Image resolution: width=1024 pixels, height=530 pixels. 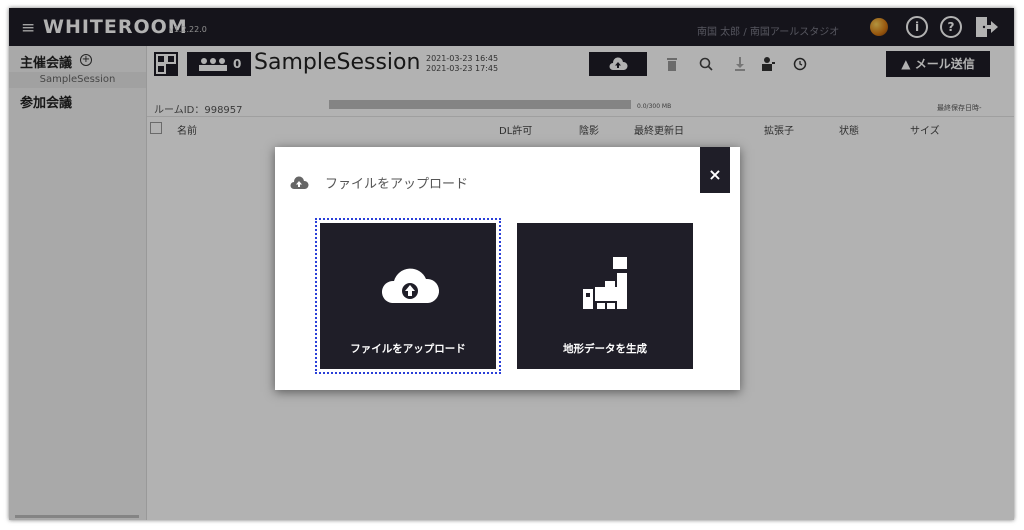 I want to click on upload-file-option: ファイルをアップロード, so click(x=408, y=296).